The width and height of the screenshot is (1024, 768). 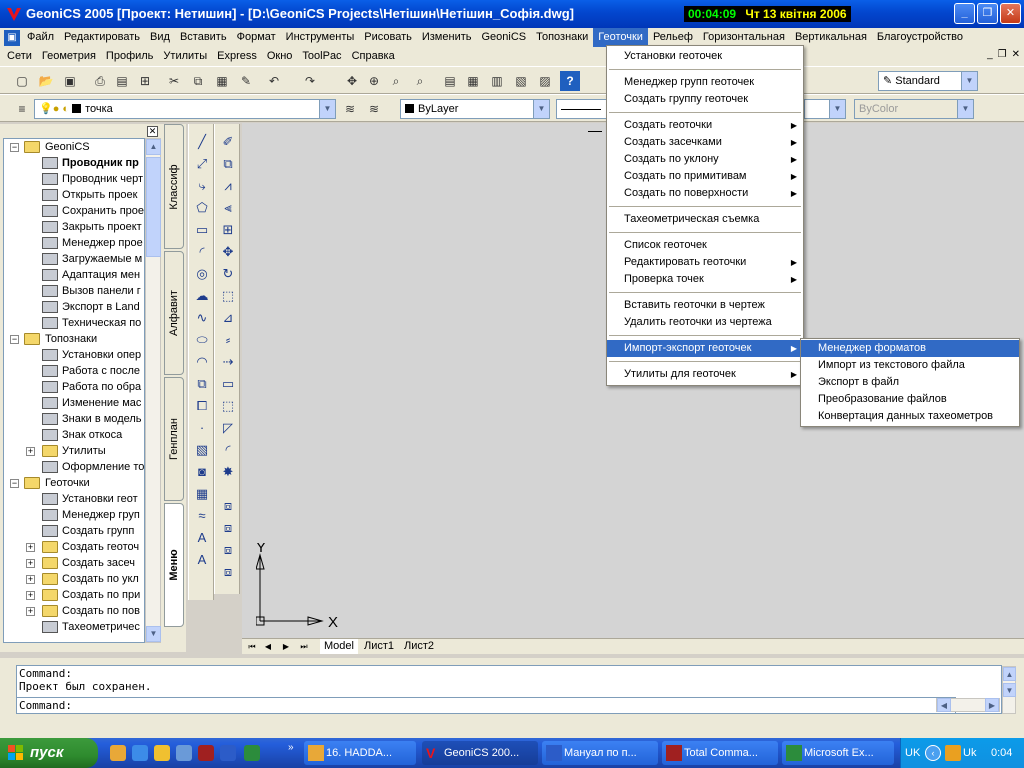 I want to click on tree-item: − Геоточки, so click(x=74, y=483).